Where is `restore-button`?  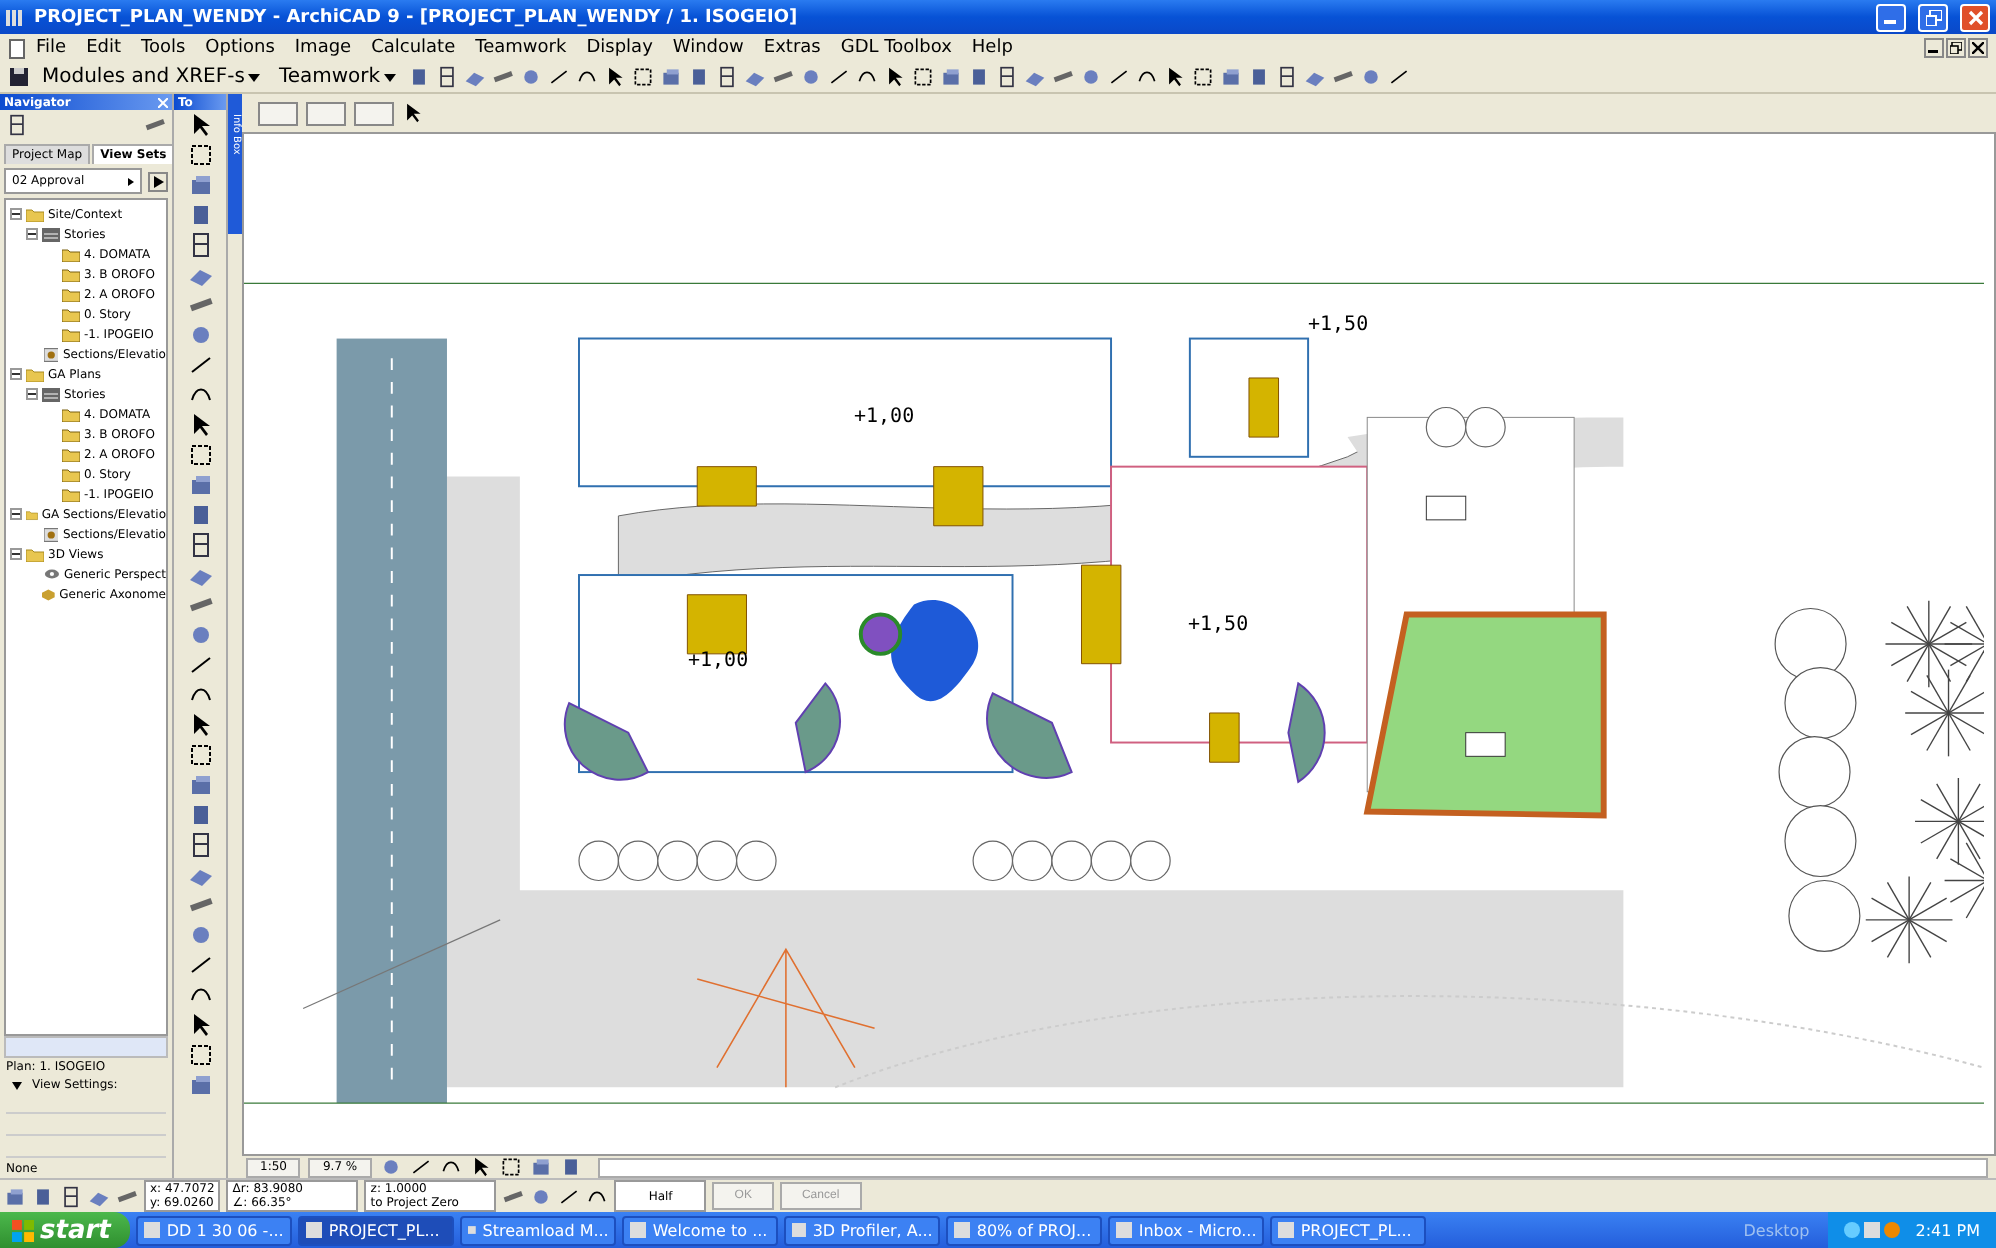 restore-button is located at coordinates (1956, 48).